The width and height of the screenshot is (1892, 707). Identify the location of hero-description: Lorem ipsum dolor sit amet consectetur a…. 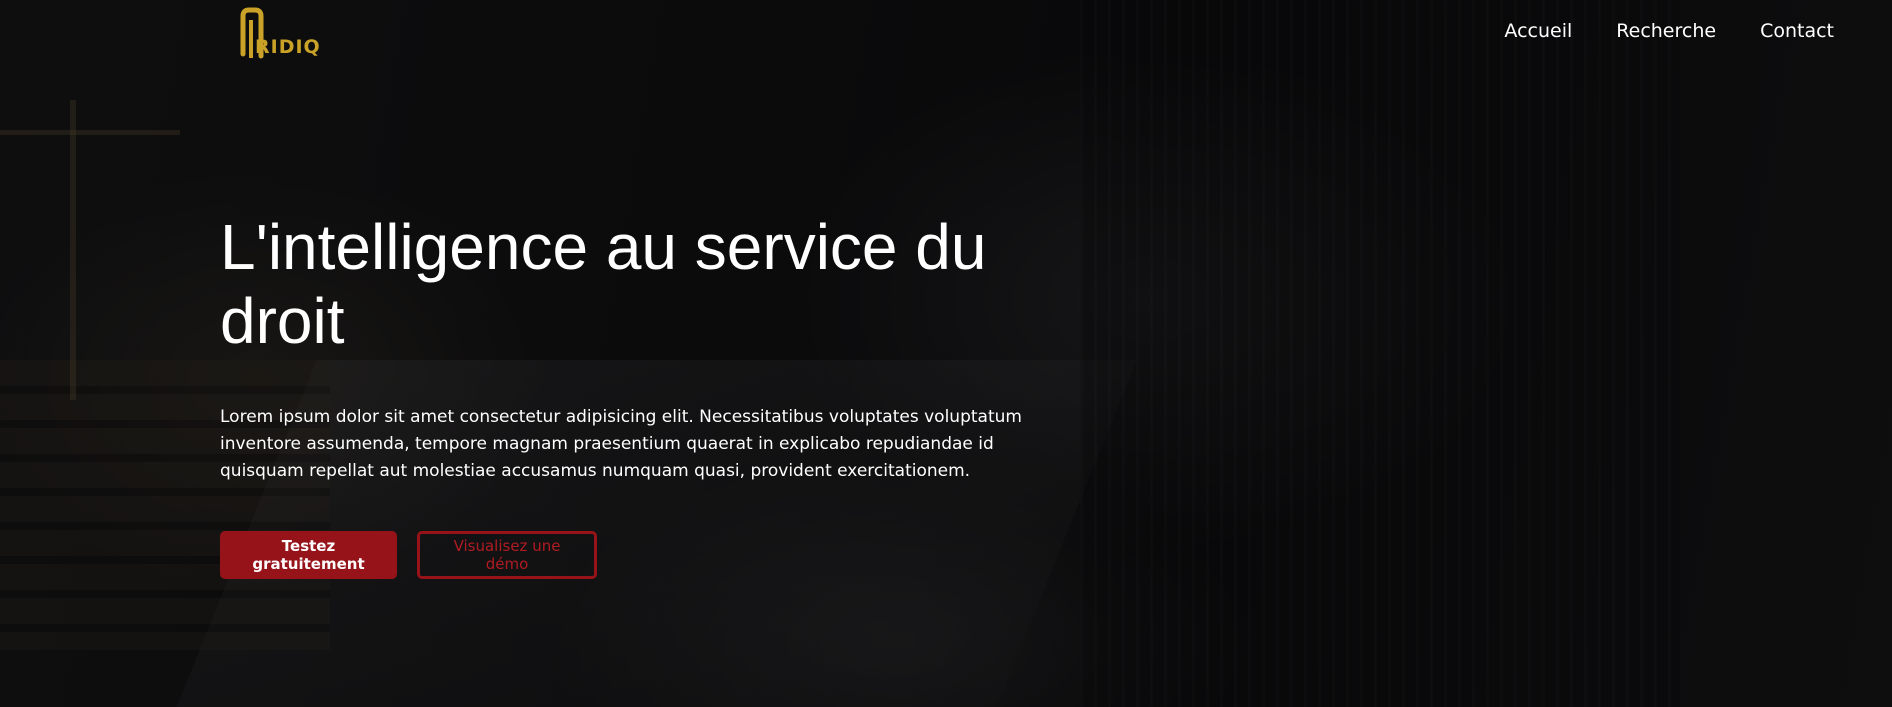
(621, 444).